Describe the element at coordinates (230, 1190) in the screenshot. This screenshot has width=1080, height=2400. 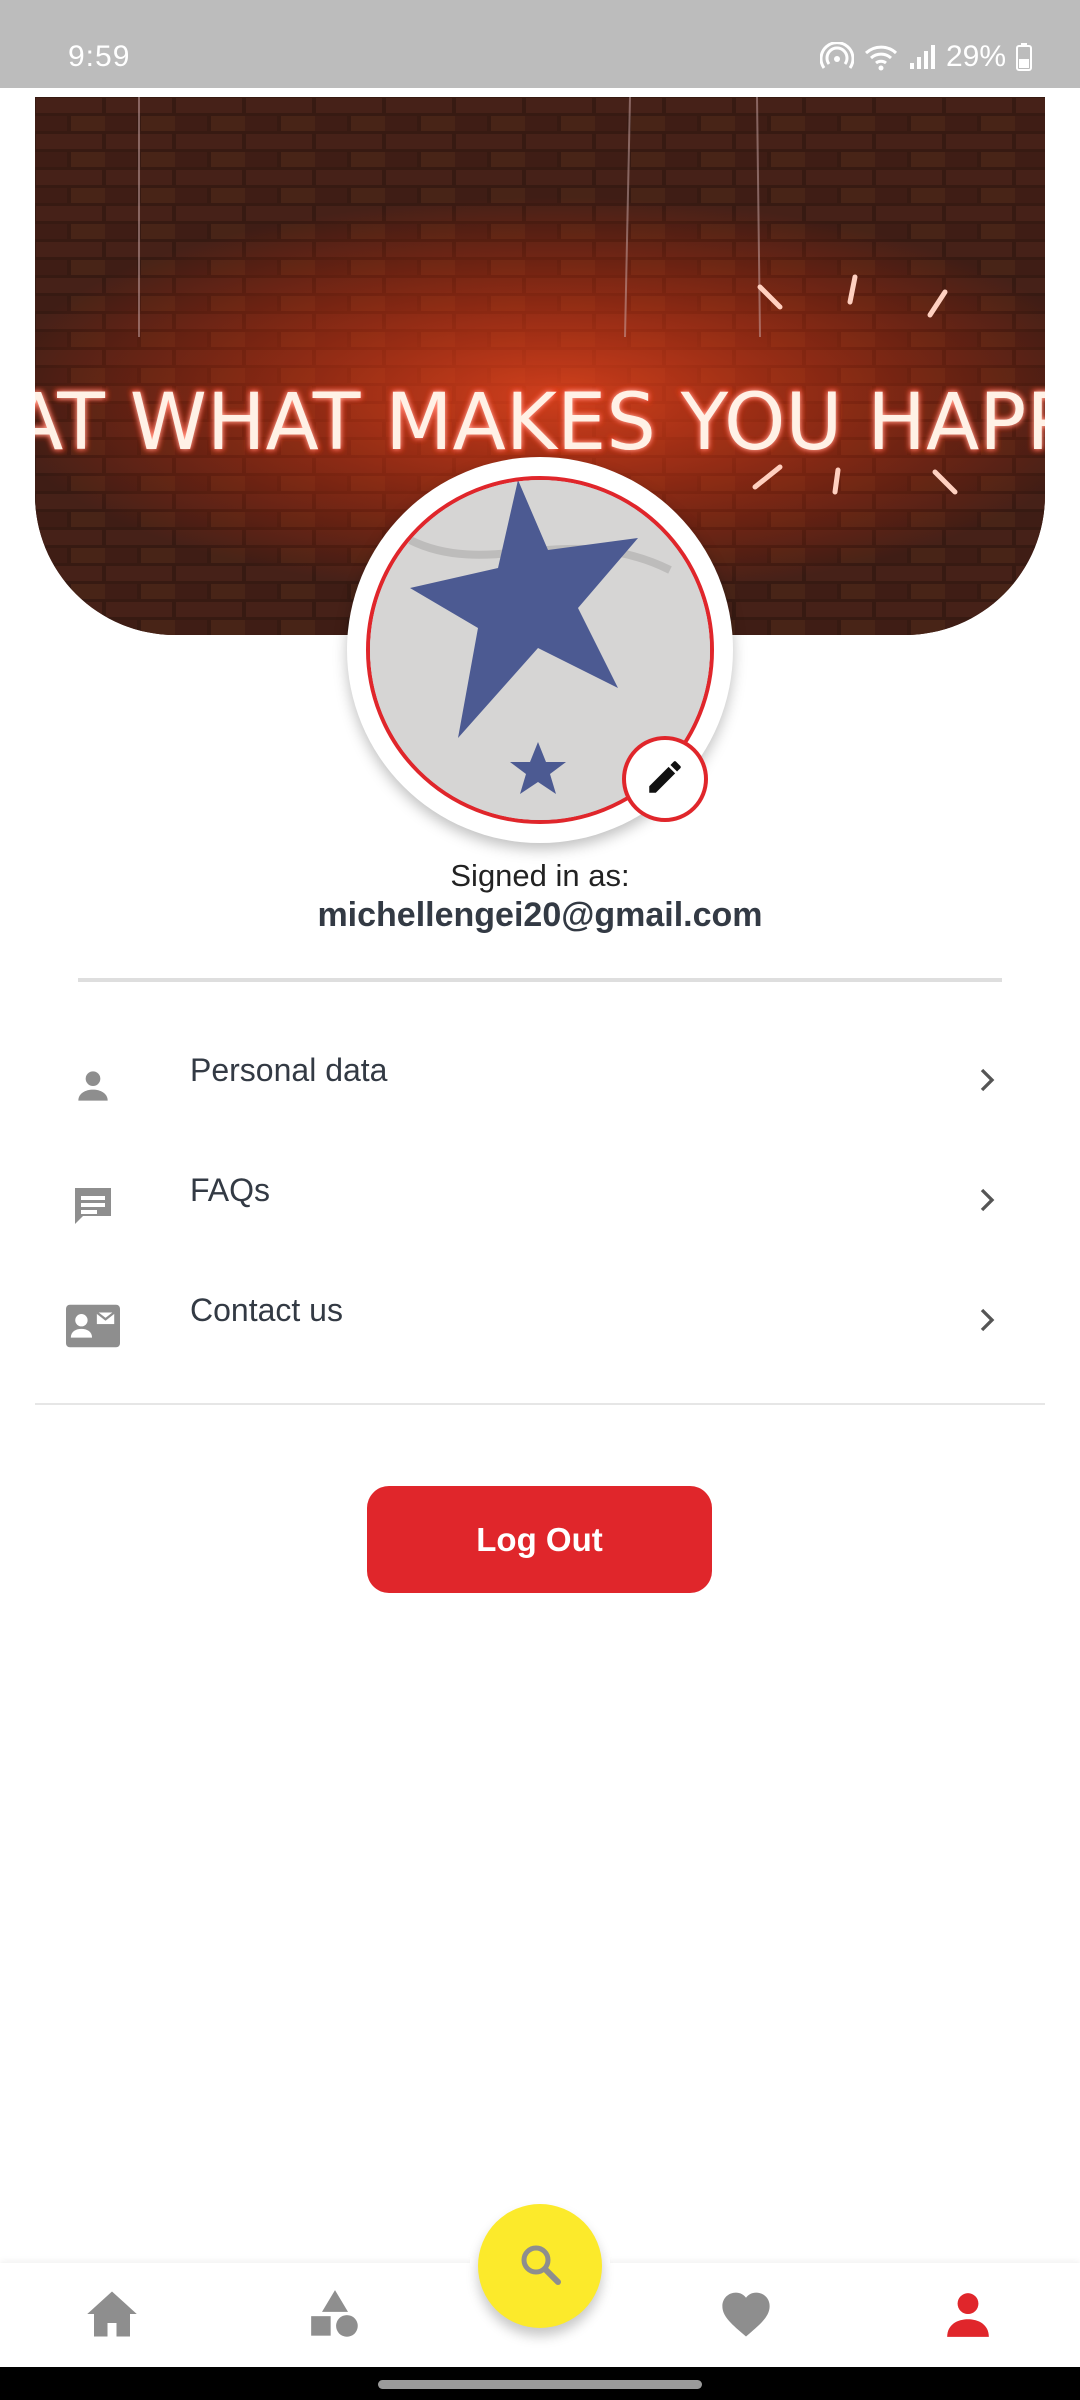
I see `menu-item-label: FAQs` at that location.